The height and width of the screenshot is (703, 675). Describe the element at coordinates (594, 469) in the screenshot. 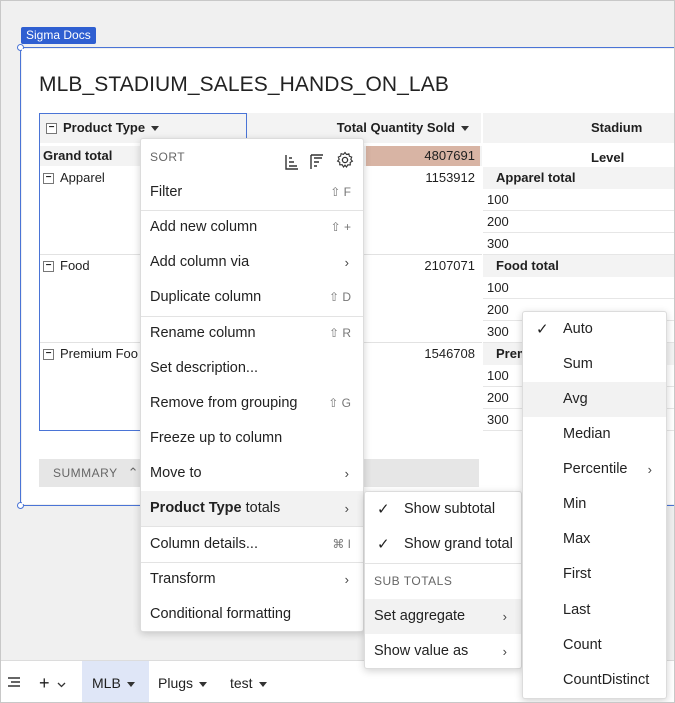

I see `aggregate-option-percentile: Percentile ›` at that location.